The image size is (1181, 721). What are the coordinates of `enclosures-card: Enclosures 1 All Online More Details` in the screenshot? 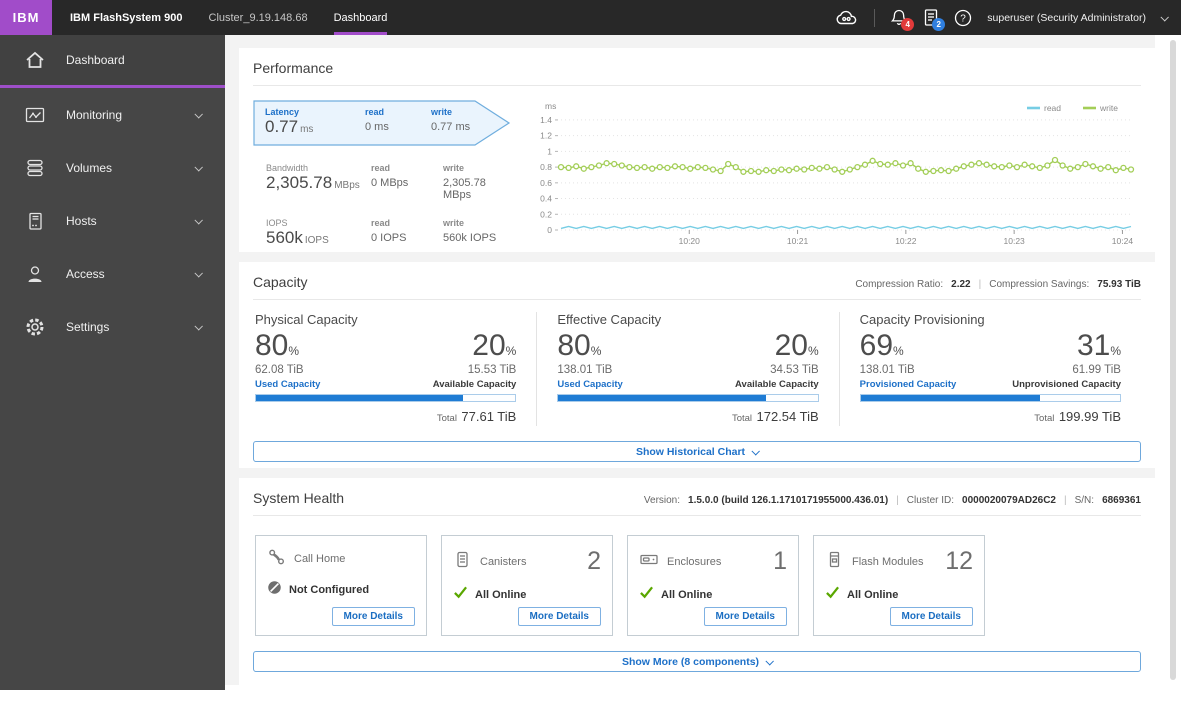 It's located at (713, 585).